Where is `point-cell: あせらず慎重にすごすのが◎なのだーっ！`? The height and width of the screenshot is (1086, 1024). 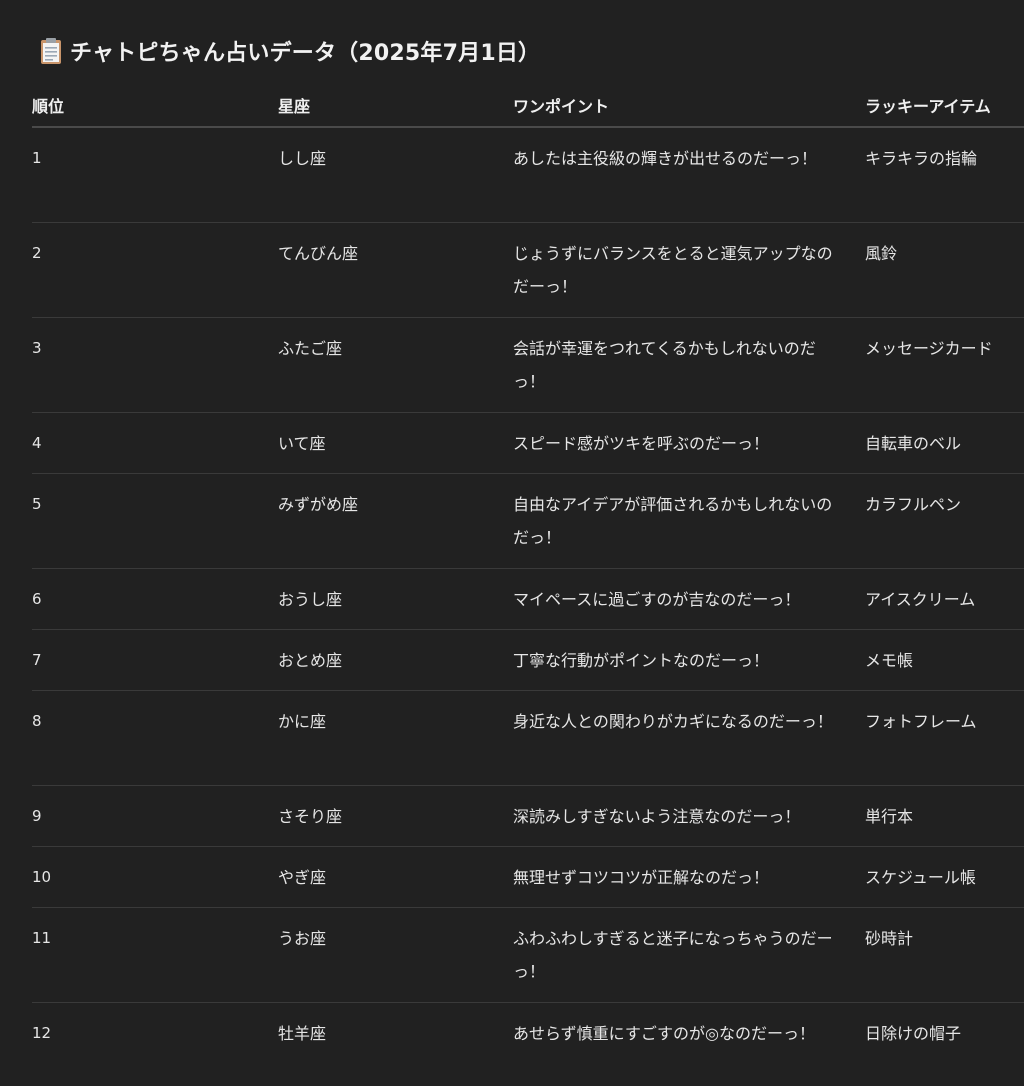
point-cell: あせらず慎重にすごすのが◎なのだーっ！ is located at coordinates (664, 1033).